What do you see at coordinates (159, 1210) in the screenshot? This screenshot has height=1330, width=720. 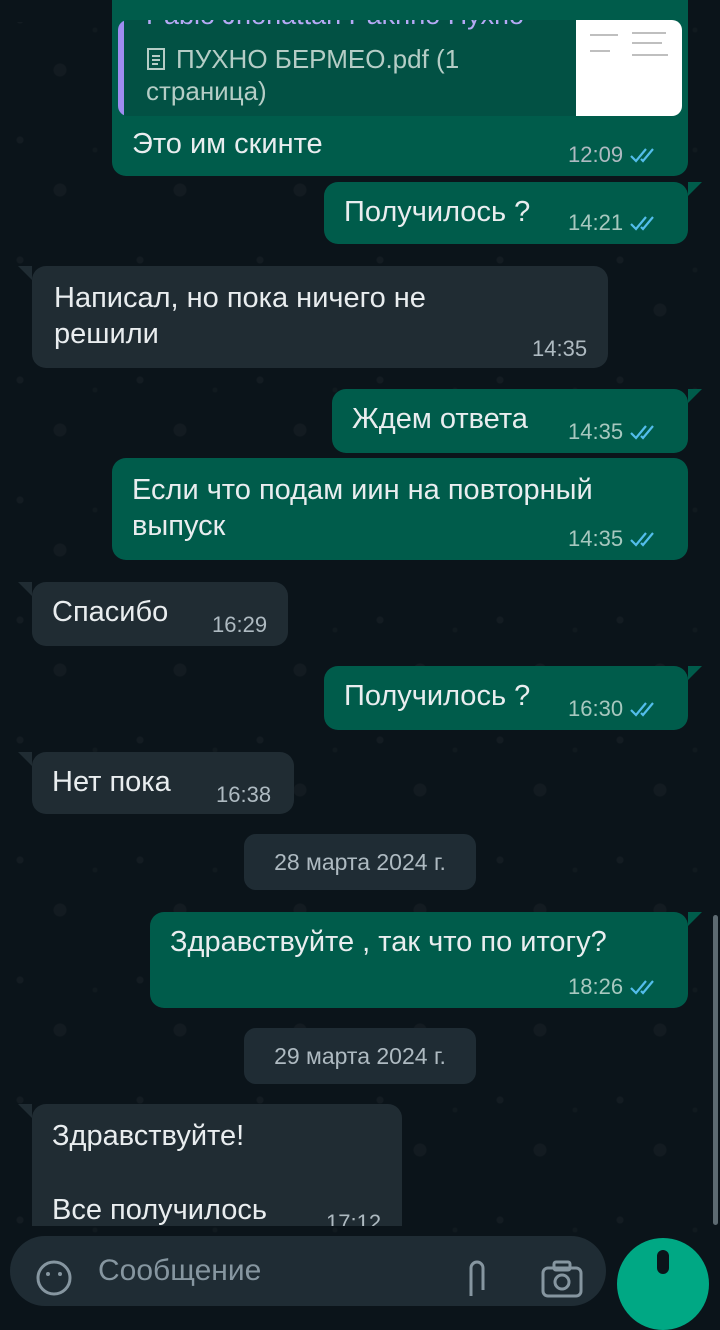 I see `message-text-line: Все получилось` at bounding box center [159, 1210].